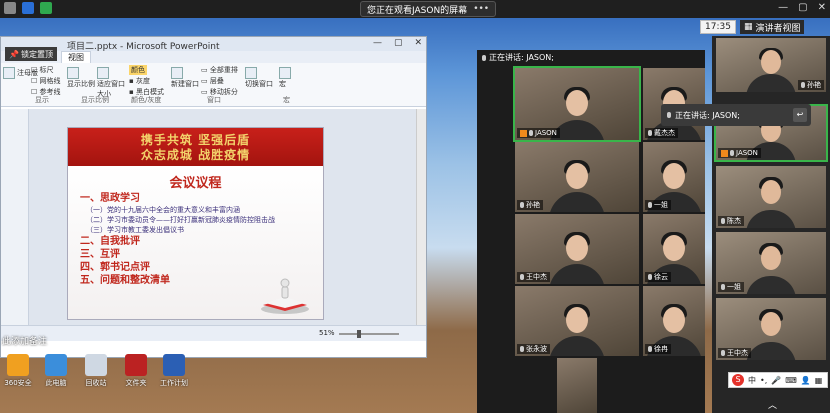 This screenshot has height=413, width=830. What do you see at coordinates (96, 365) in the screenshot?
I see `recycle-bin-icon` at bounding box center [96, 365].